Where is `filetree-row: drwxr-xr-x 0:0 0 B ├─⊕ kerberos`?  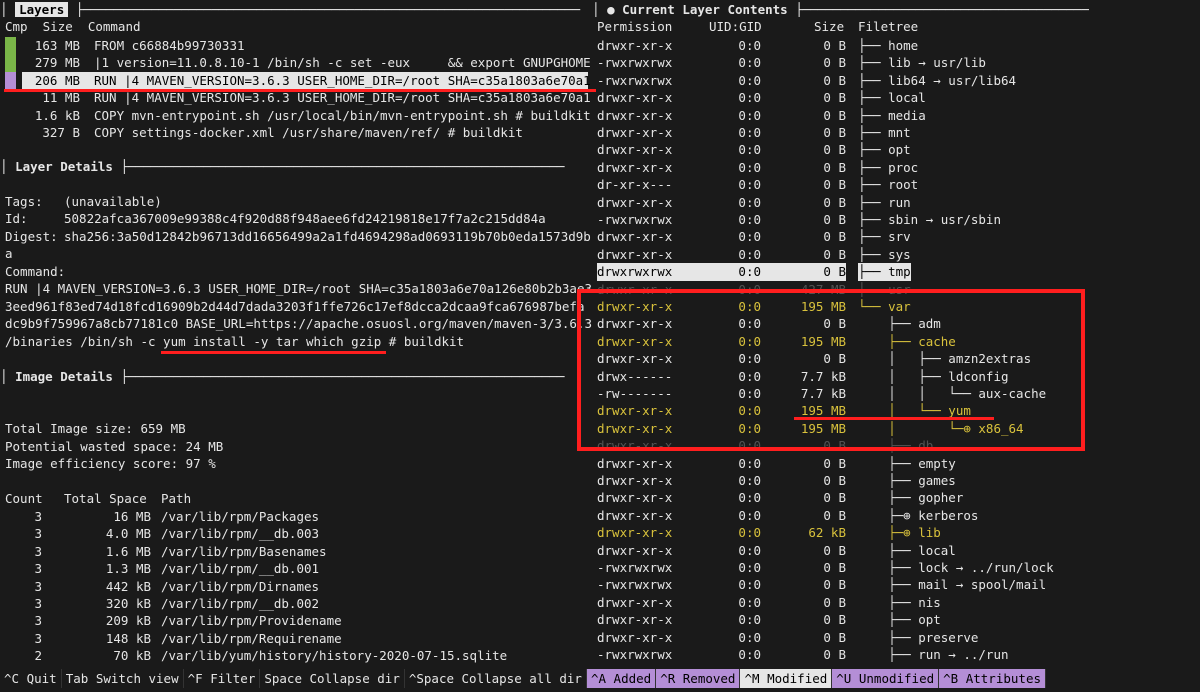
filetree-row: drwxr-xr-x 0:0 0 B ├─⊕ kerberos is located at coordinates (896, 515).